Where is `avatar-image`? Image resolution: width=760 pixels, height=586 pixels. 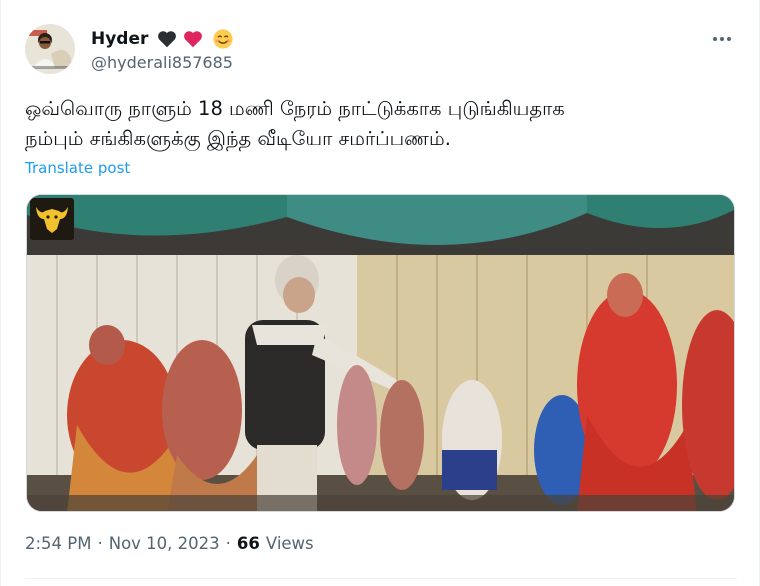 avatar-image is located at coordinates (50, 49).